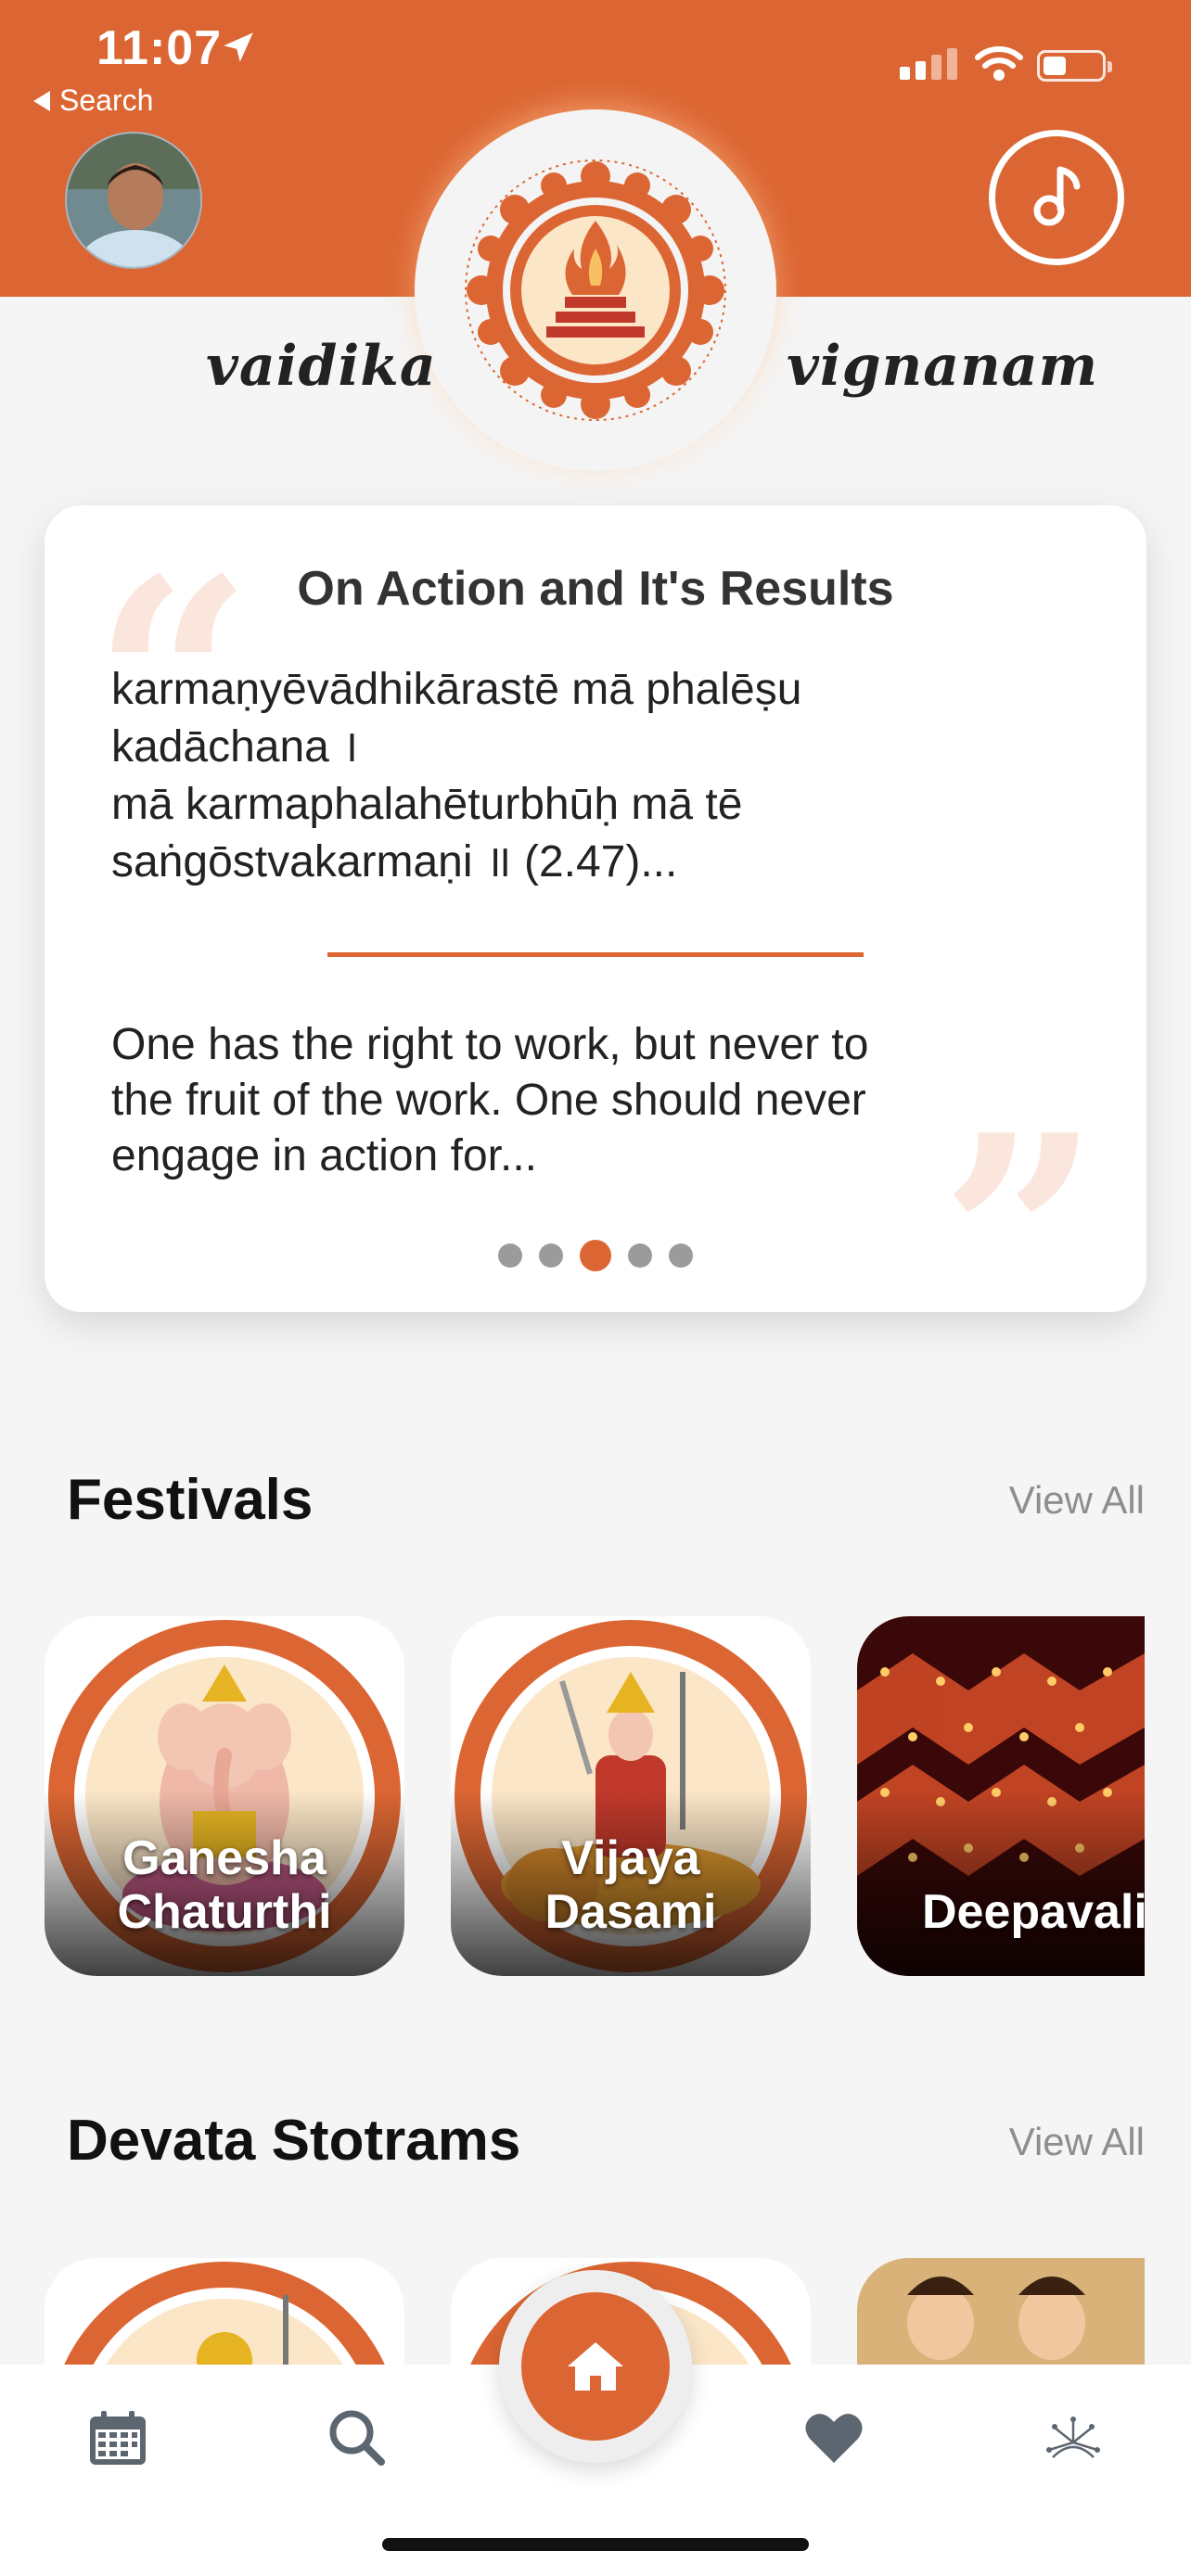 The width and height of the screenshot is (1191, 2576). What do you see at coordinates (943, 366) in the screenshot?
I see `brand-name-right: vignanam` at bounding box center [943, 366].